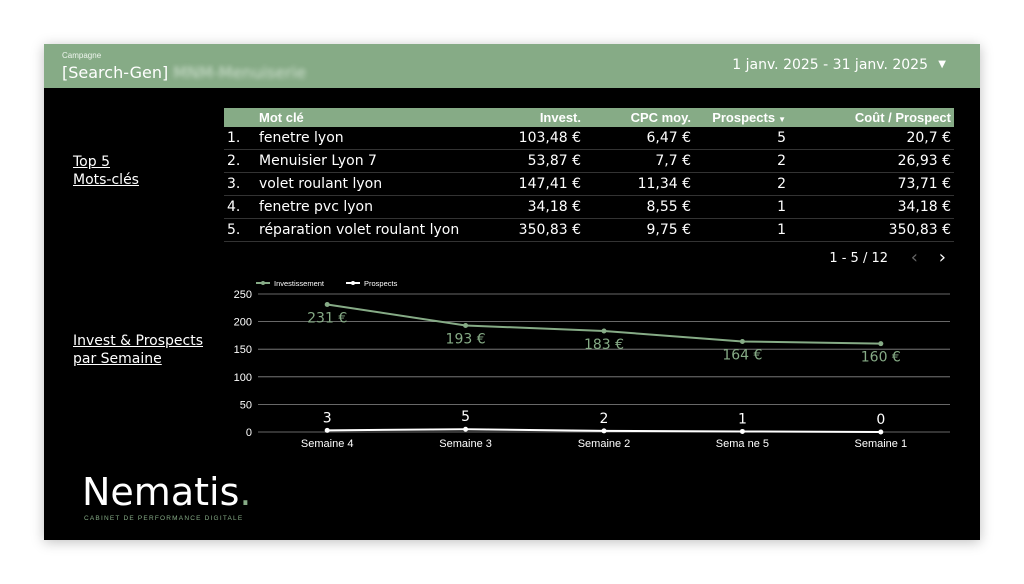 The width and height of the screenshot is (1024, 584). Describe the element at coordinates (529, 184) in the screenshot. I see `cell-invest: 147,41 €` at that location.